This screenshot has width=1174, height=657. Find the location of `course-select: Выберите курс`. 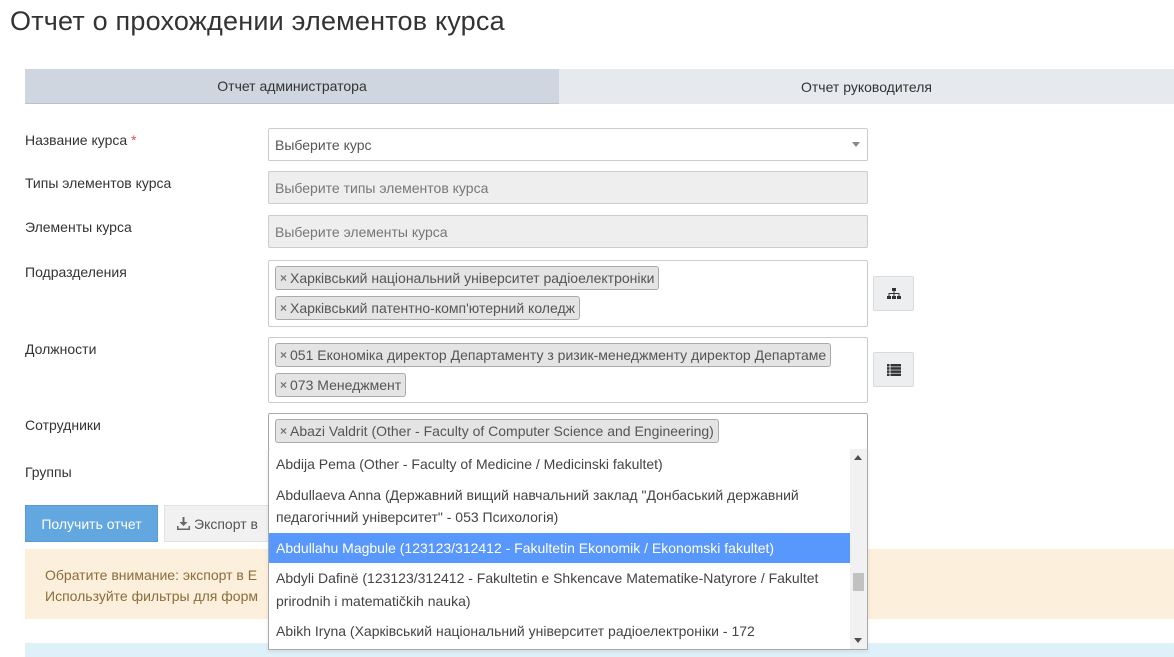

course-select: Выберите курс is located at coordinates (568, 144).